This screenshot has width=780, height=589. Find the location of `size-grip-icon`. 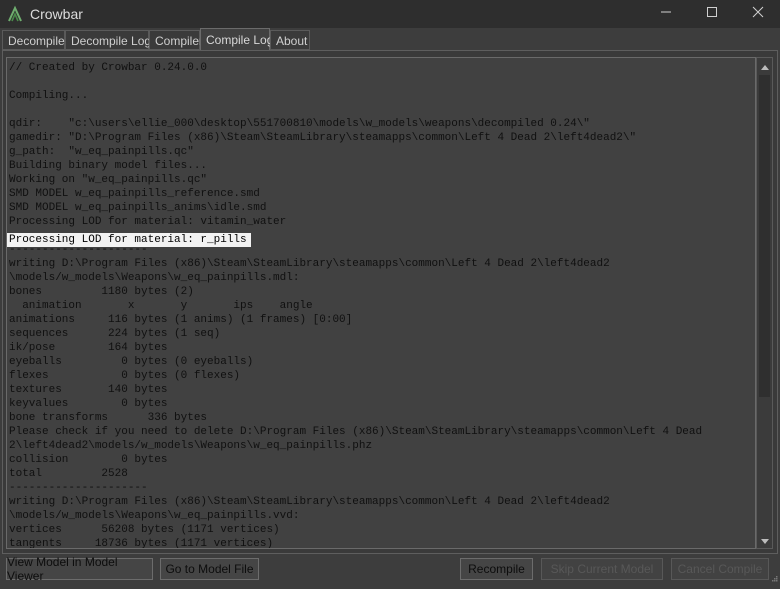

size-grip-icon is located at coordinates (774, 578).